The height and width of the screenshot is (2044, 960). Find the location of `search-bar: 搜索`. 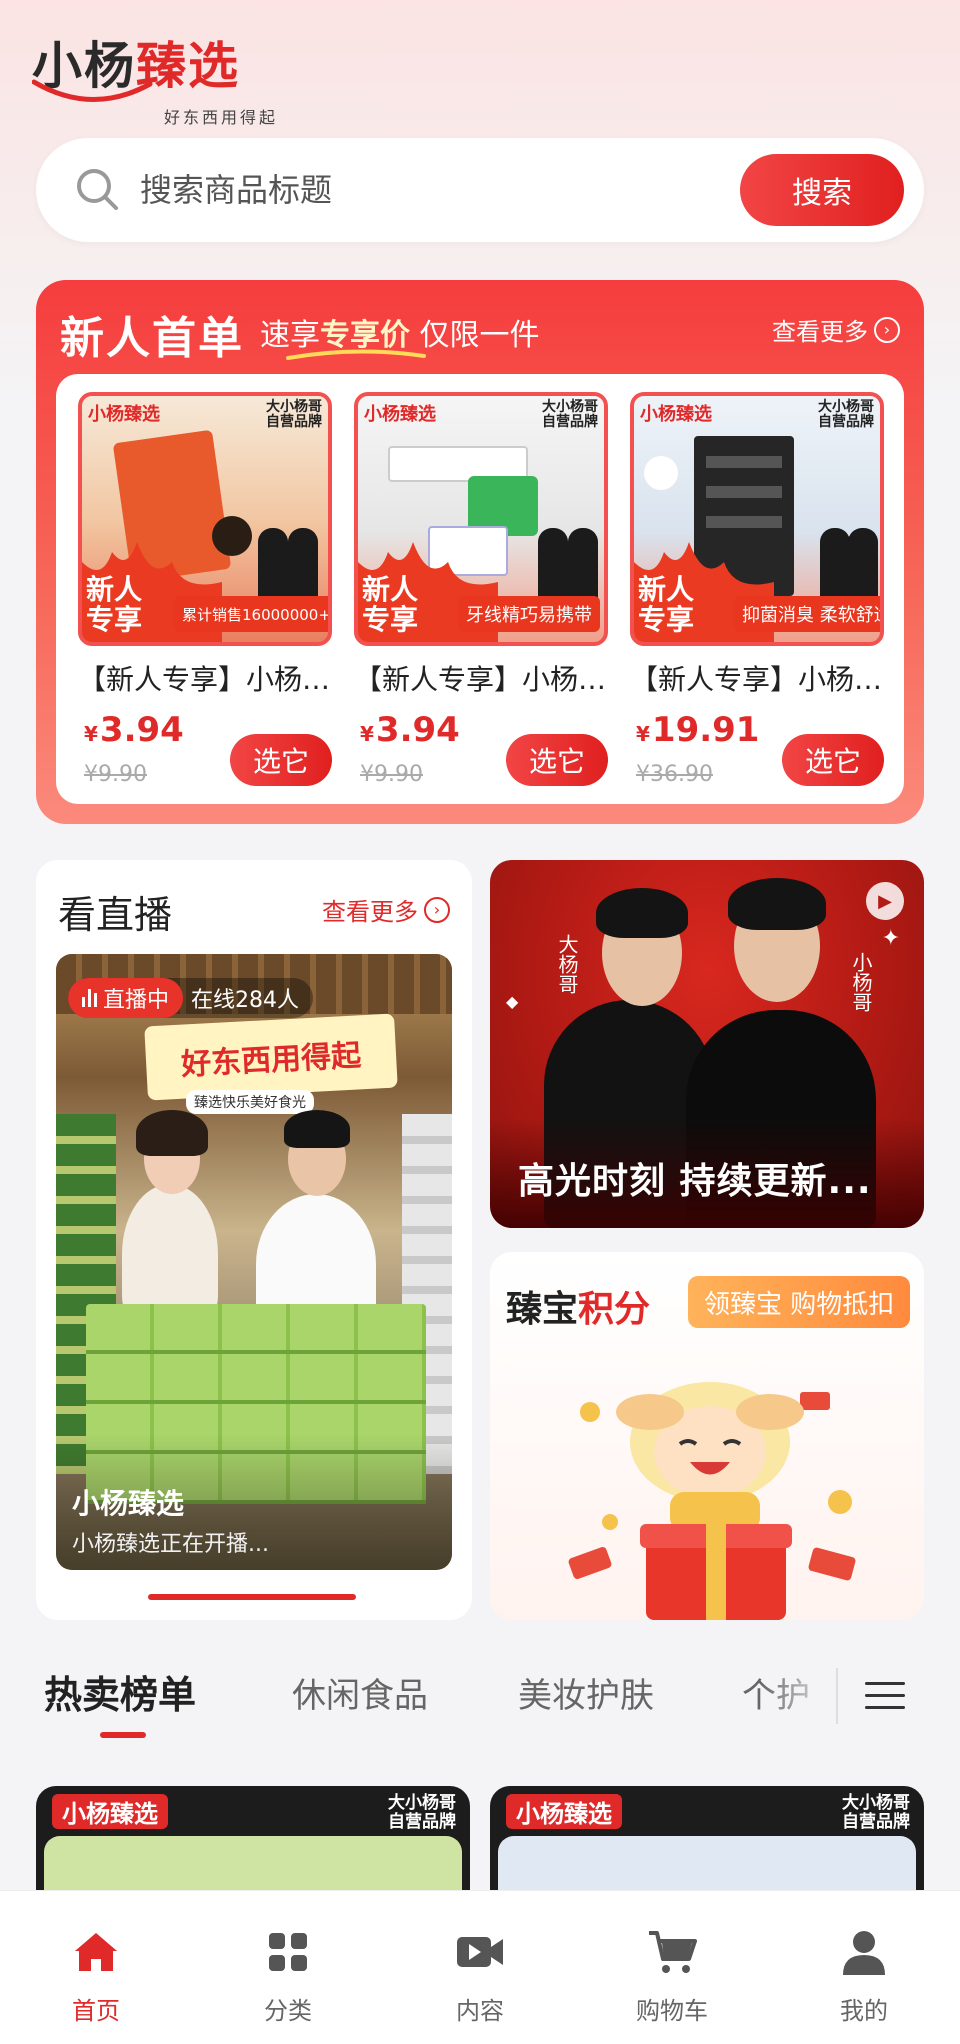

search-bar: 搜索 is located at coordinates (480, 190).